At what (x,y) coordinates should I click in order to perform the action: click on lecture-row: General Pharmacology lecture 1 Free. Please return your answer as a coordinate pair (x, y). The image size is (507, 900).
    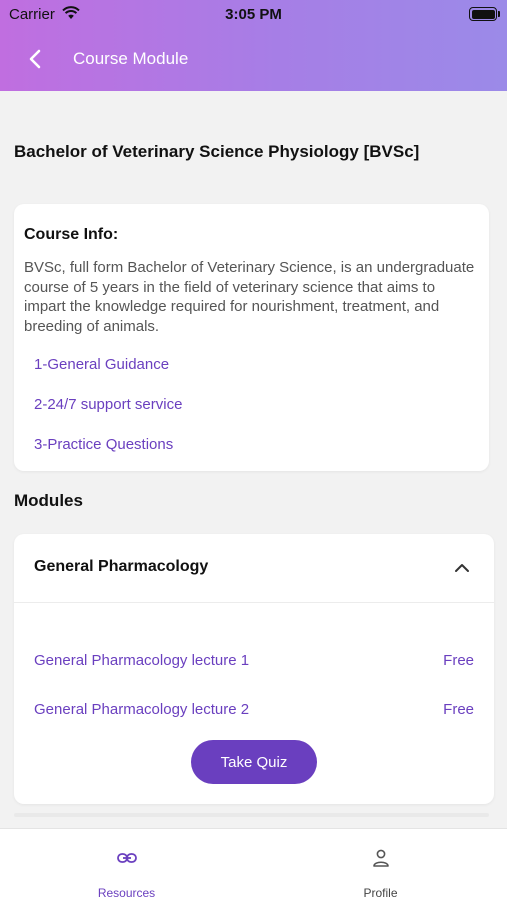
    Looking at the image, I should click on (254, 662).